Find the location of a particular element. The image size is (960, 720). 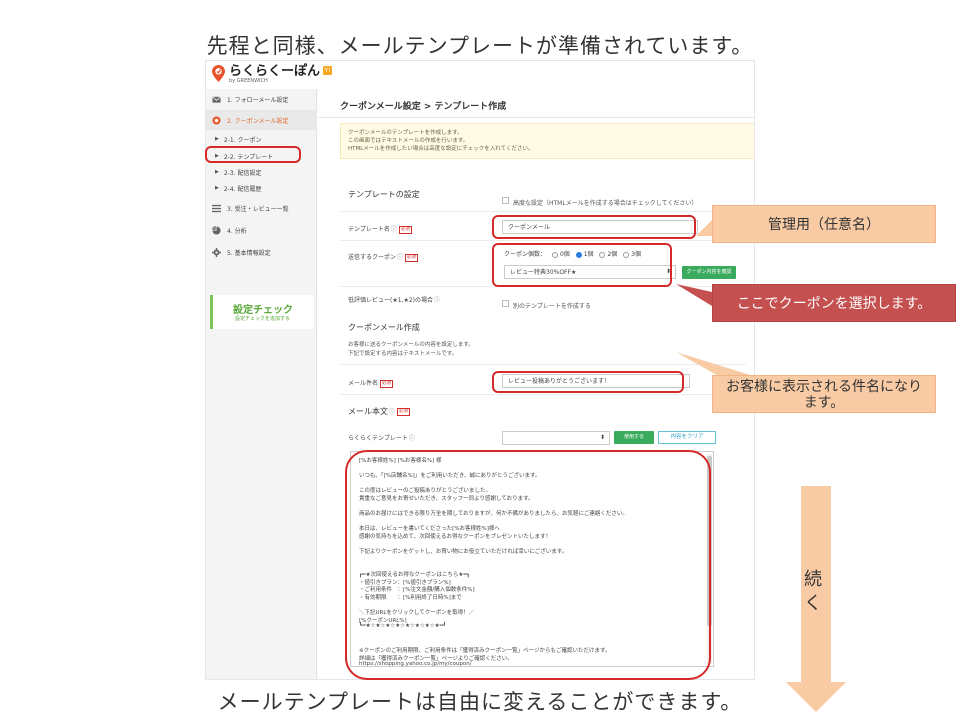

sidebar-subitem-coupon: ▶ 2-1. クーポン is located at coordinates (261, 139).